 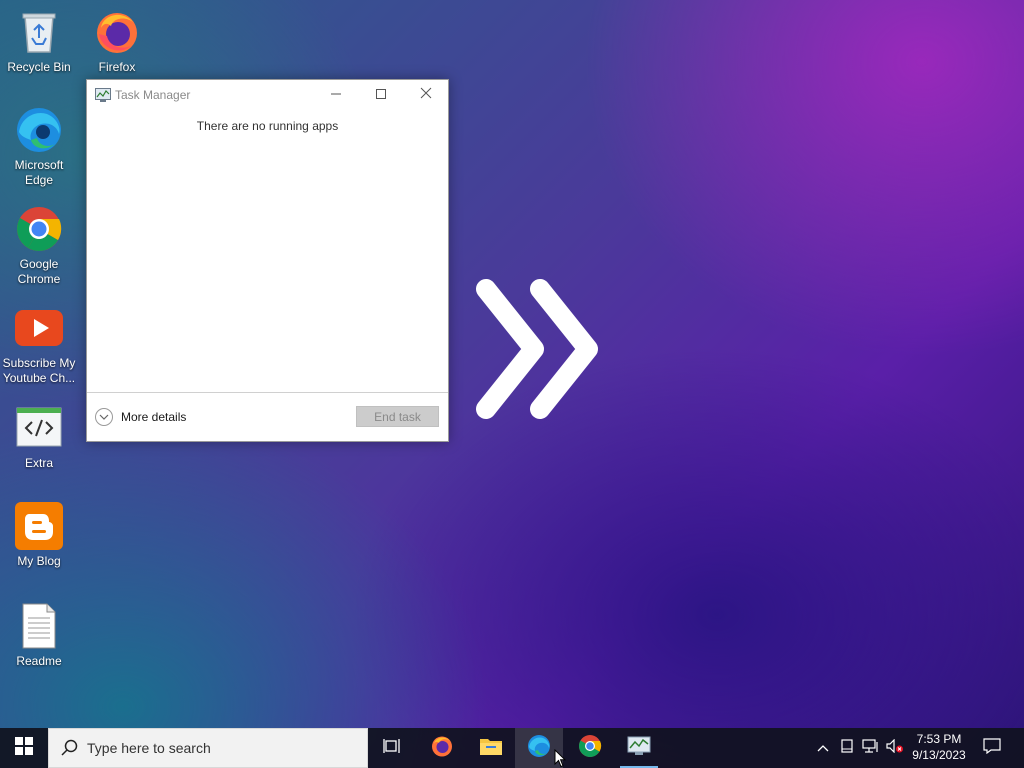 I want to click on chevron-up-icon, so click(x=823, y=748).